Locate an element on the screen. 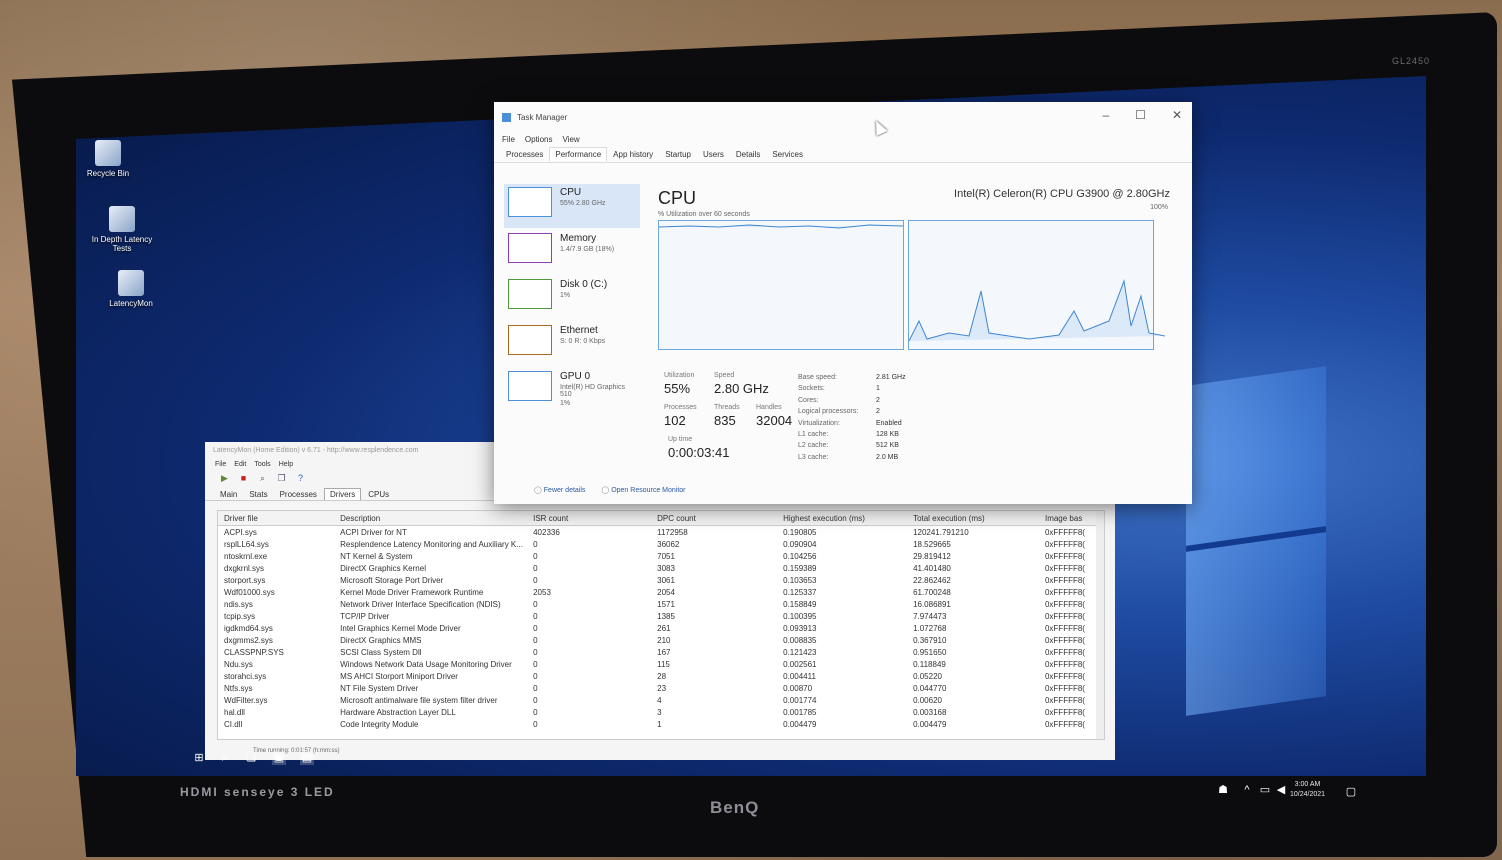  tab-stats: Stats is located at coordinates (258, 494).